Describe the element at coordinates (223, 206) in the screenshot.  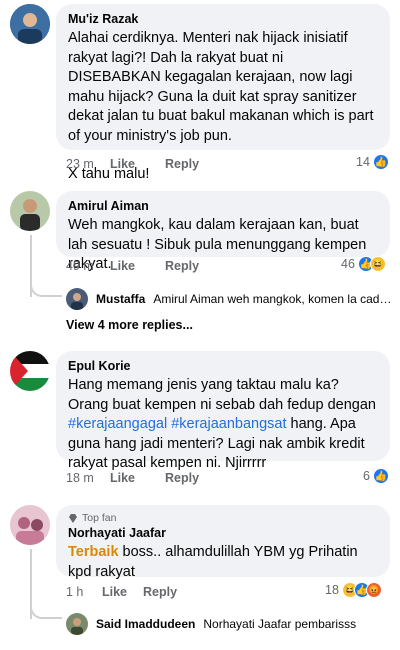
I see `comment-author: Amirul Aiman` at that location.